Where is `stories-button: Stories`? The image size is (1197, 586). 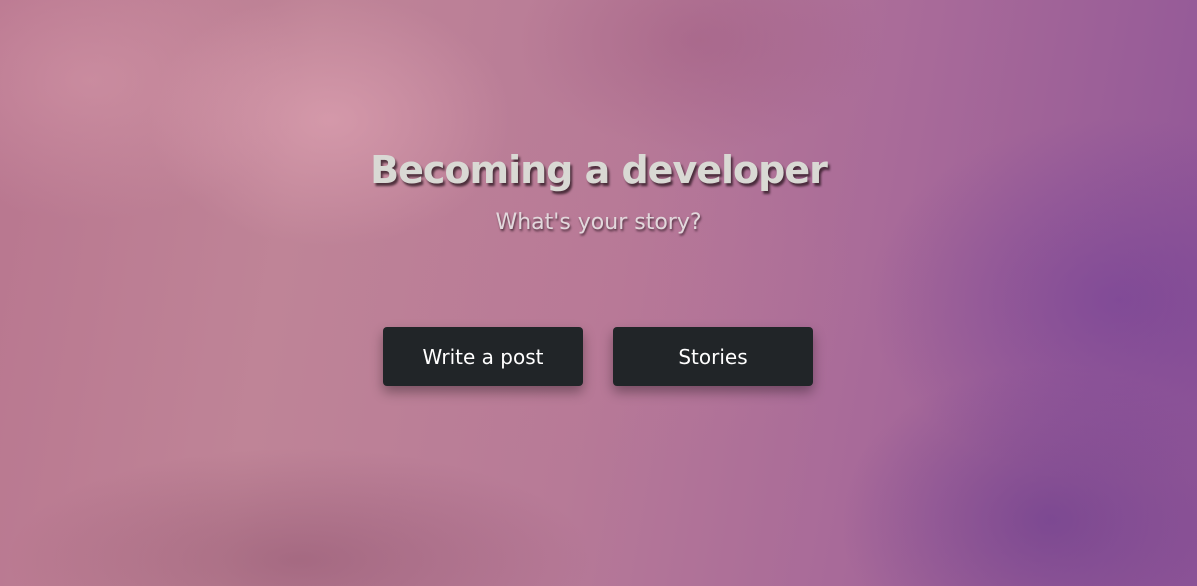 stories-button: Stories is located at coordinates (713, 356).